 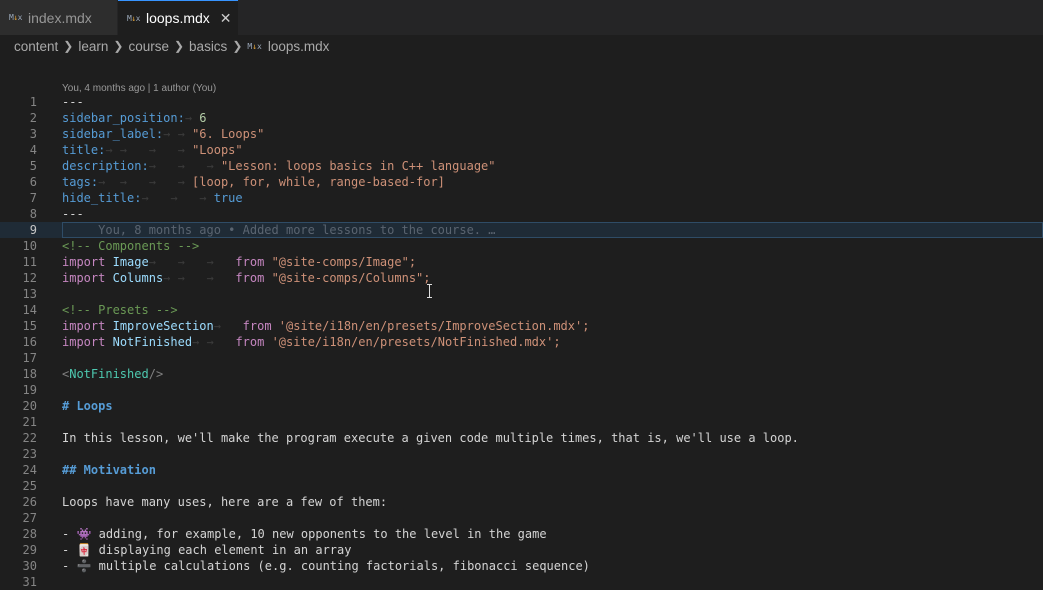 I want to click on tab-loops-mdx: M↓x loops.mdx ✕, so click(x=178, y=17).